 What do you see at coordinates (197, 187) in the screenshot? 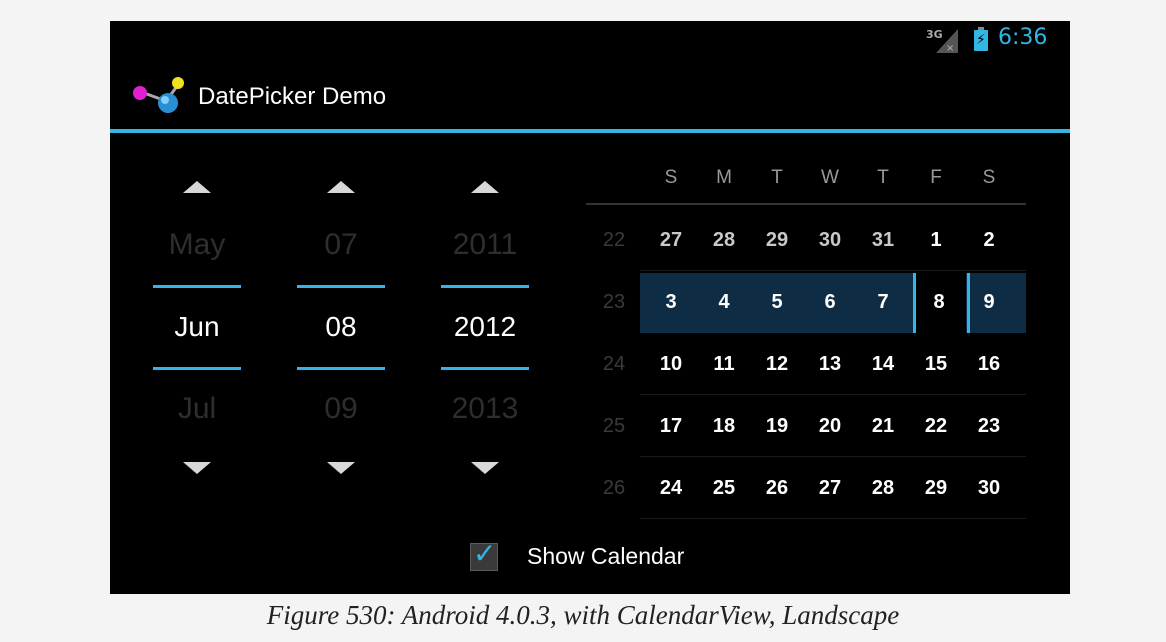
I see `month-increment-icon` at bounding box center [197, 187].